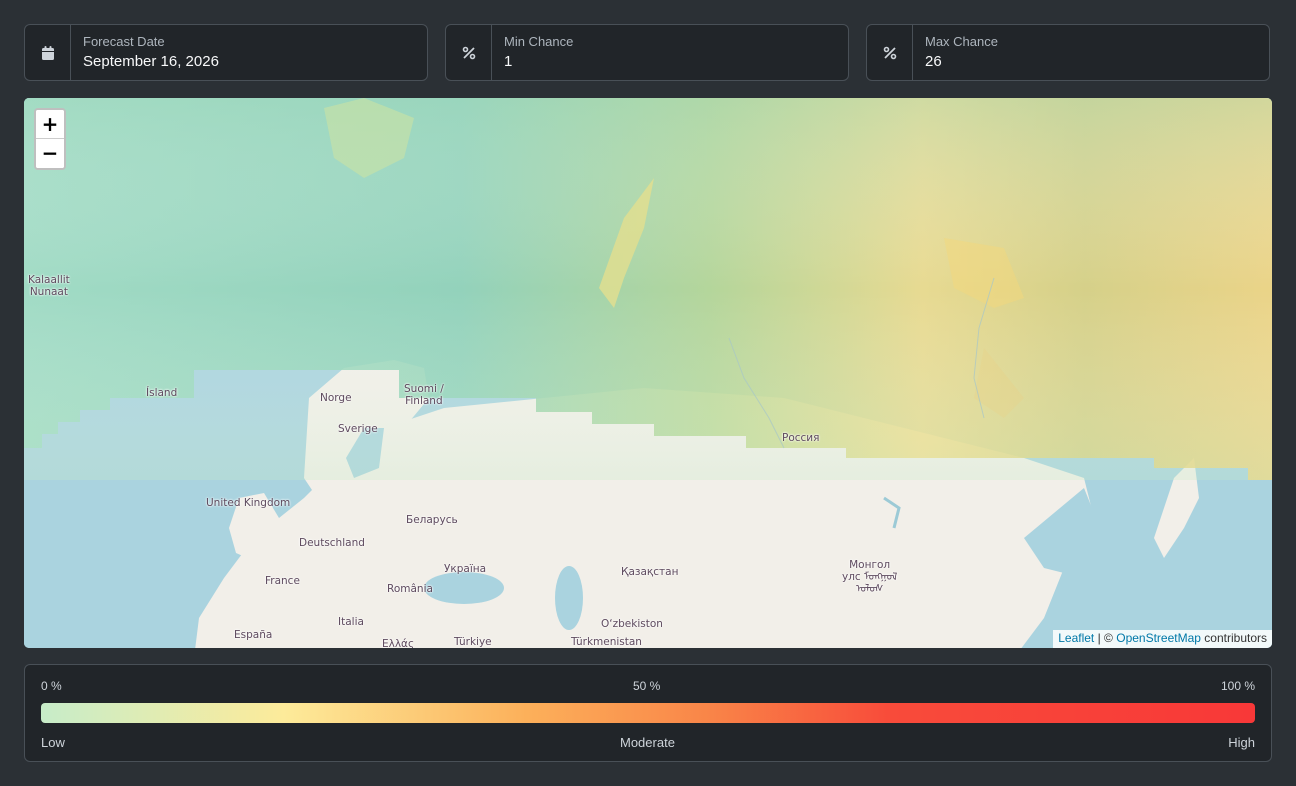  I want to click on place-rossiya: Россия, so click(801, 438).